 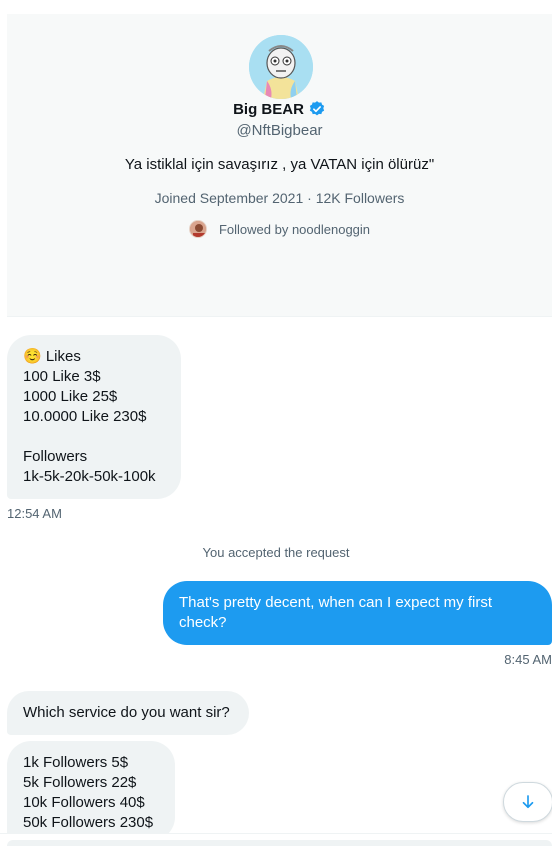 I want to click on scroll-to-bottom-button, so click(x=527, y=802).